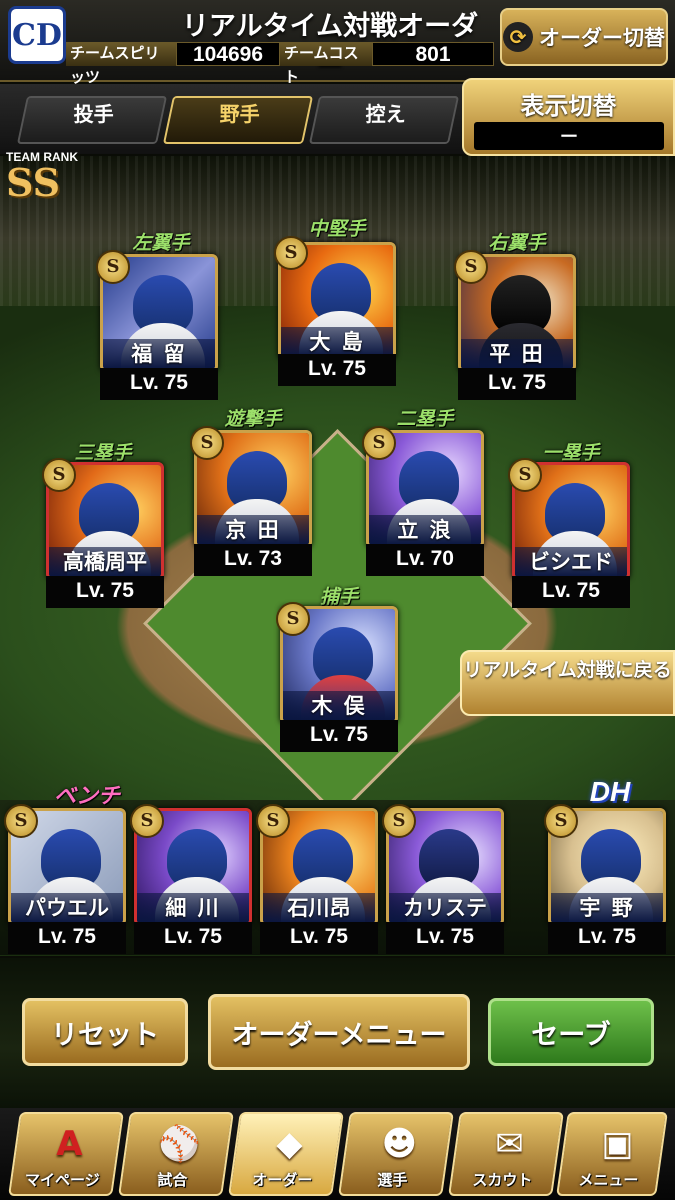 Image resolution: width=675 pixels, height=1200 pixels. I want to click on swap-icon: ⟳, so click(518, 37).